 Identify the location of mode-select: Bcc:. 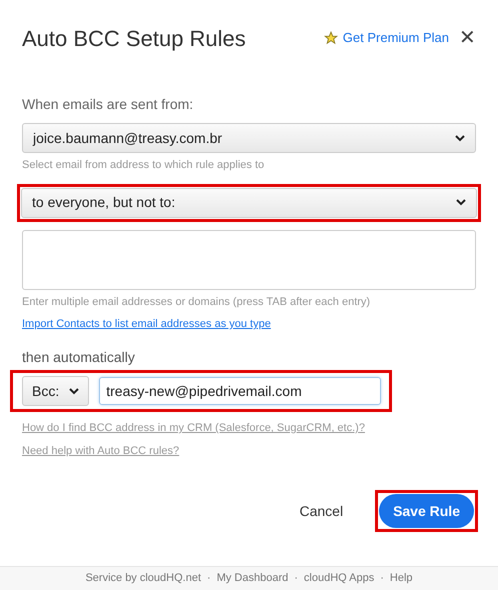
(56, 391).